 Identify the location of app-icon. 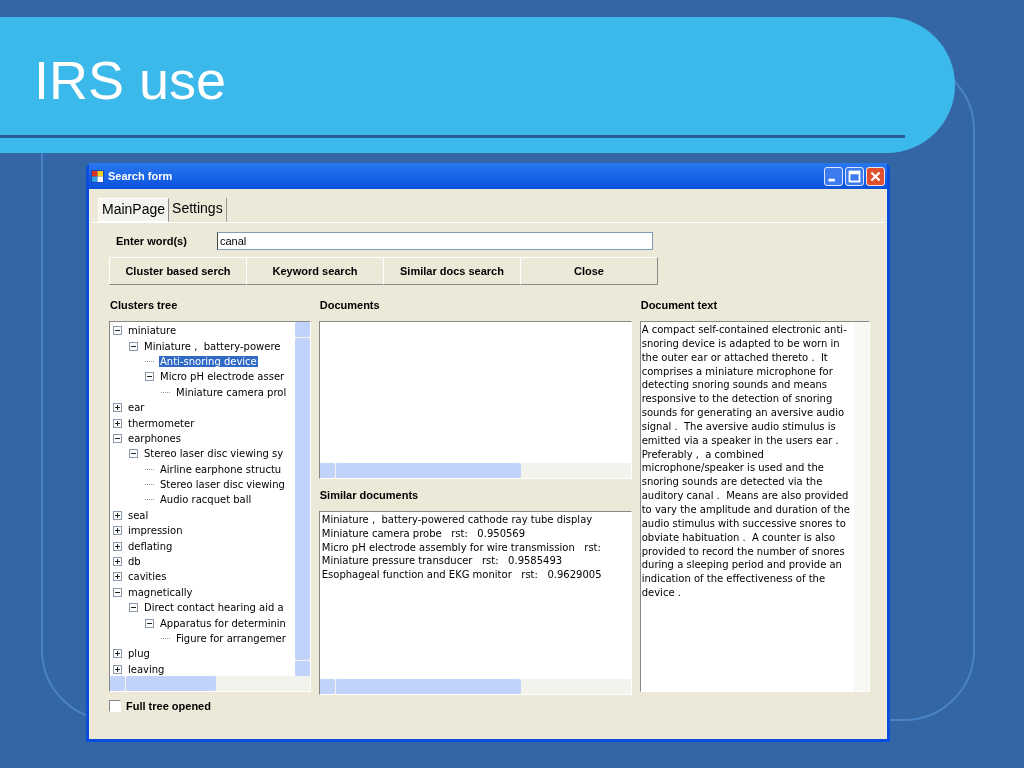
(97, 176).